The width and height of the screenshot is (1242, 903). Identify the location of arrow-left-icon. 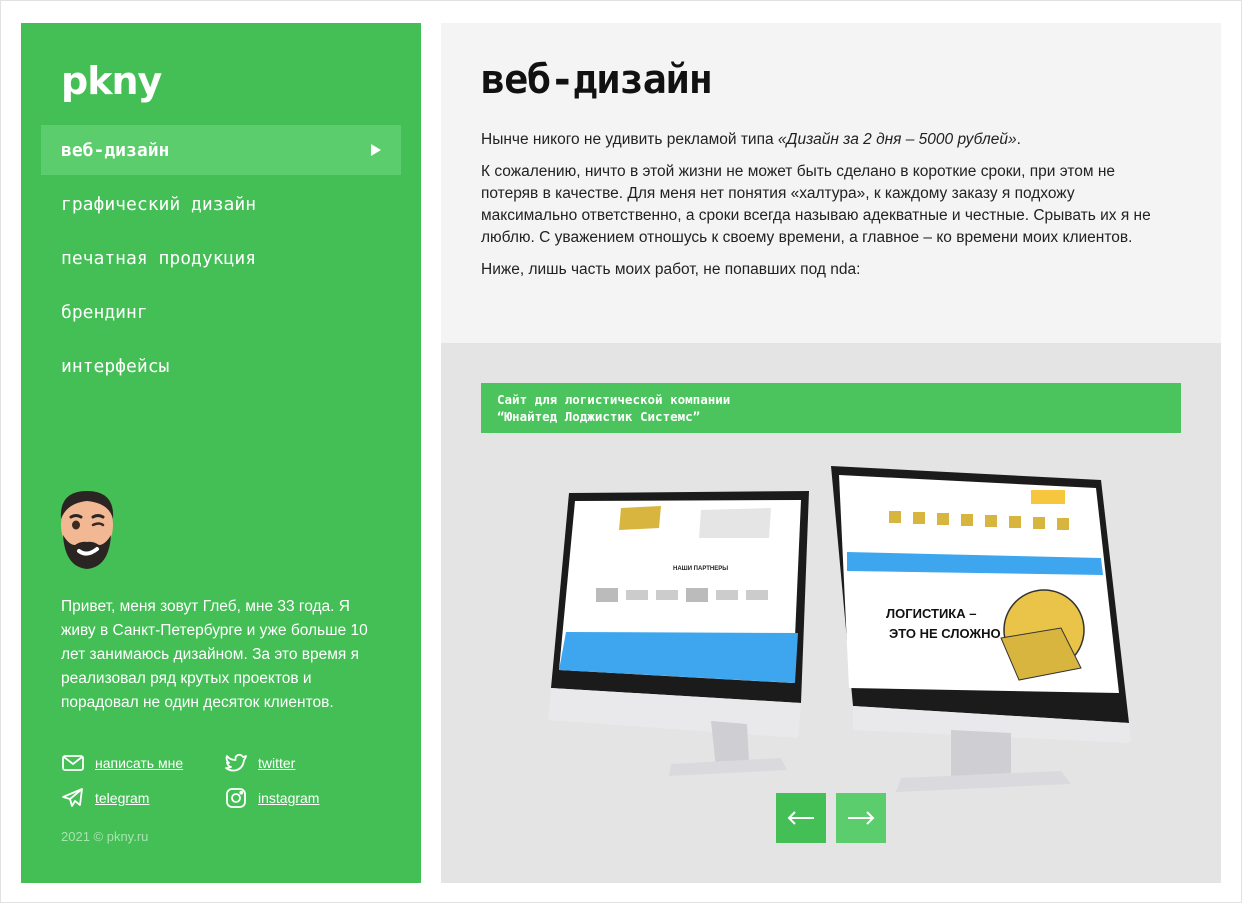
(800, 818).